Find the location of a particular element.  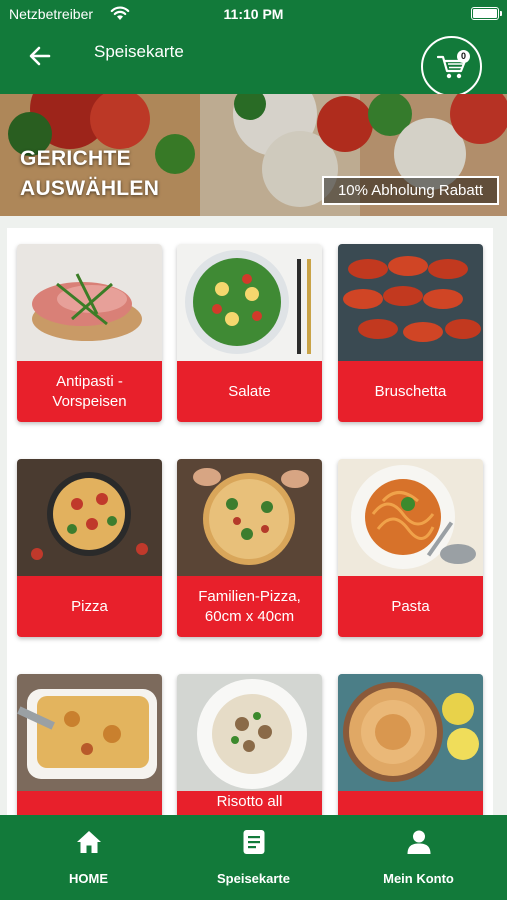

nav-item-mein-konto: Mein Konto is located at coordinates (418, 857).